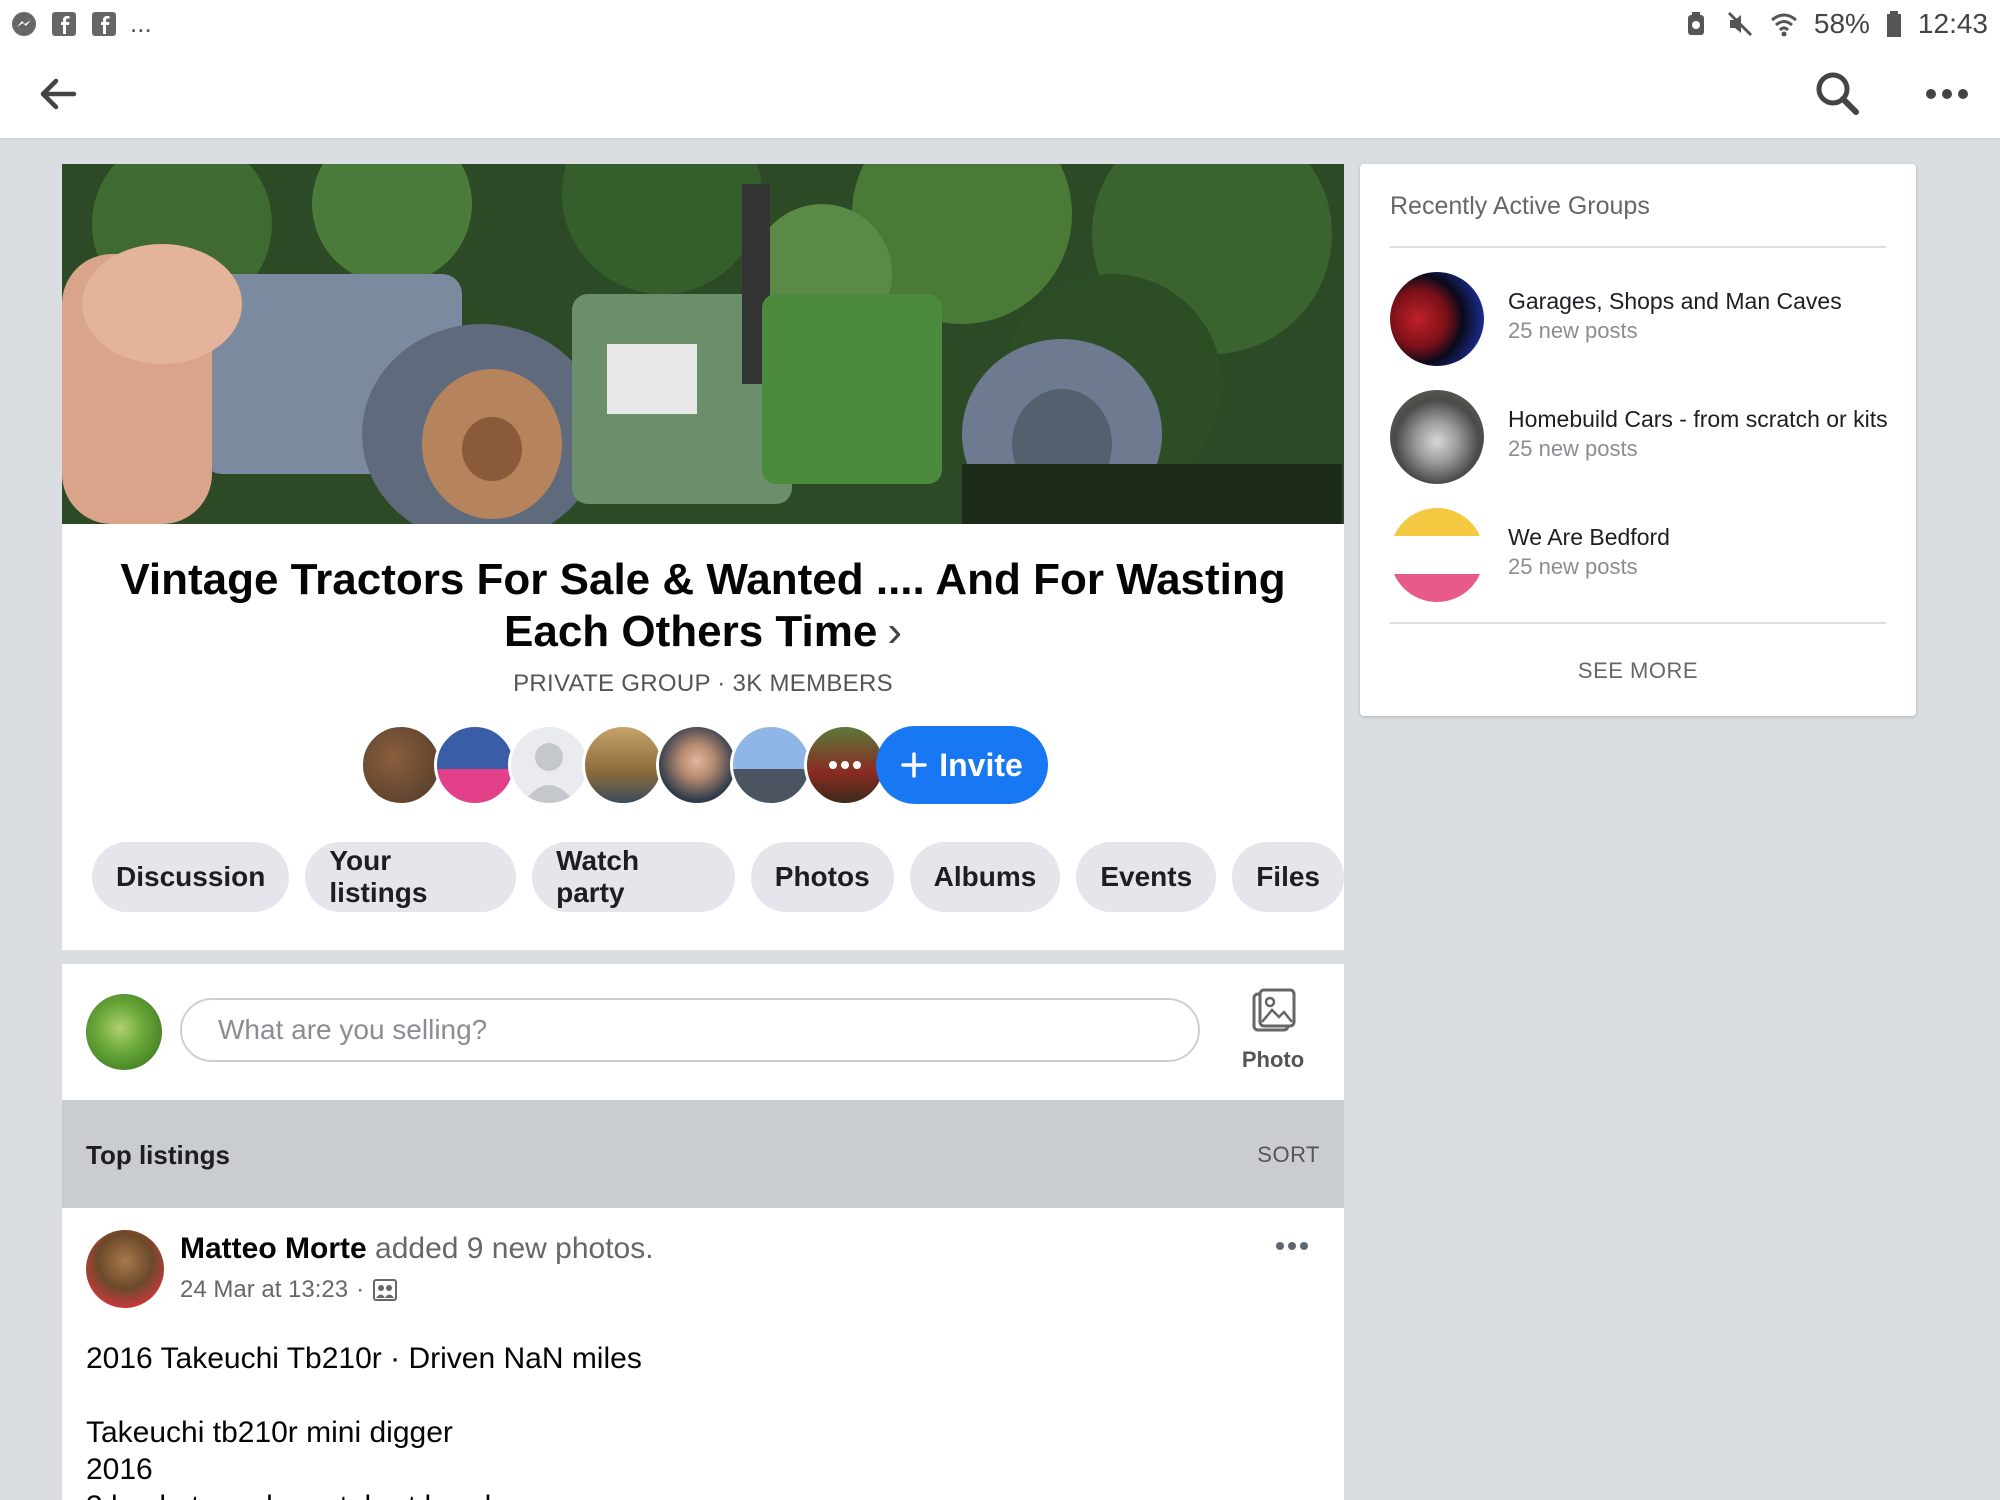 This screenshot has height=1500, width=2000. I want to click on photo-button: Photo, so click(1273, 1036).